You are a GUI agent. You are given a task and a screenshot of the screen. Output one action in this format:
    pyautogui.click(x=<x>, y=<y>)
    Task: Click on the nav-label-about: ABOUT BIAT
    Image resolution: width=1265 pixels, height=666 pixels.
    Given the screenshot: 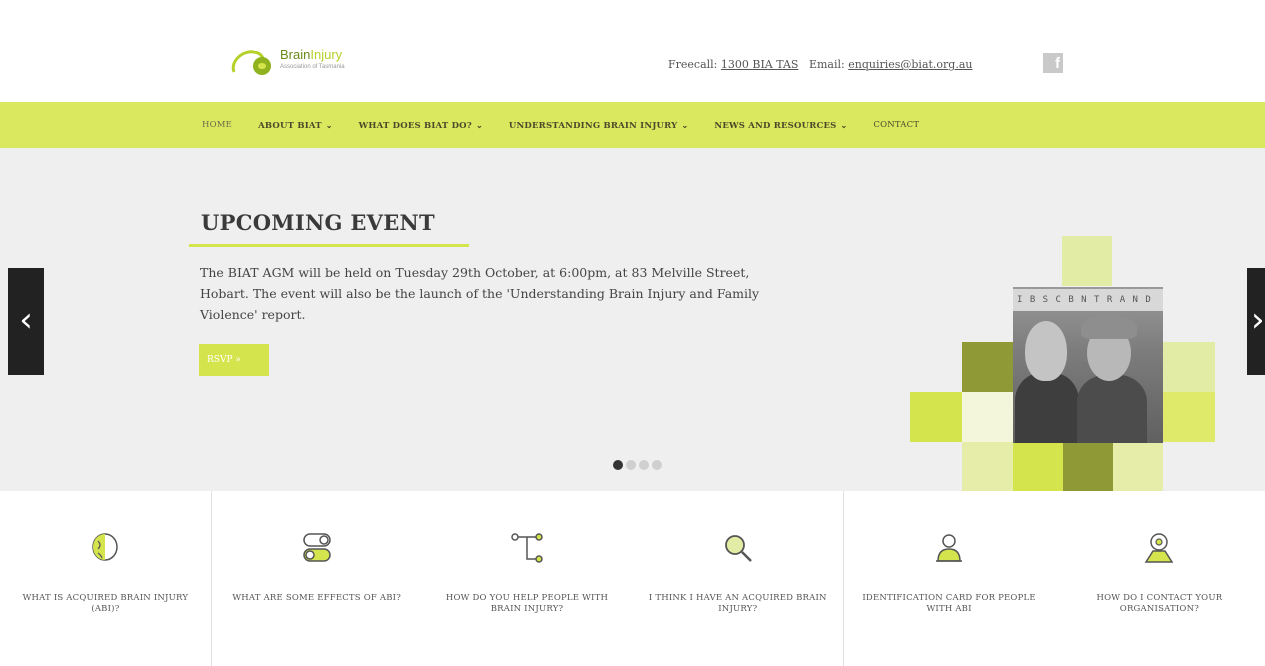 What is the action you would take?
    pyautogui.click(x=290, y=125)
    